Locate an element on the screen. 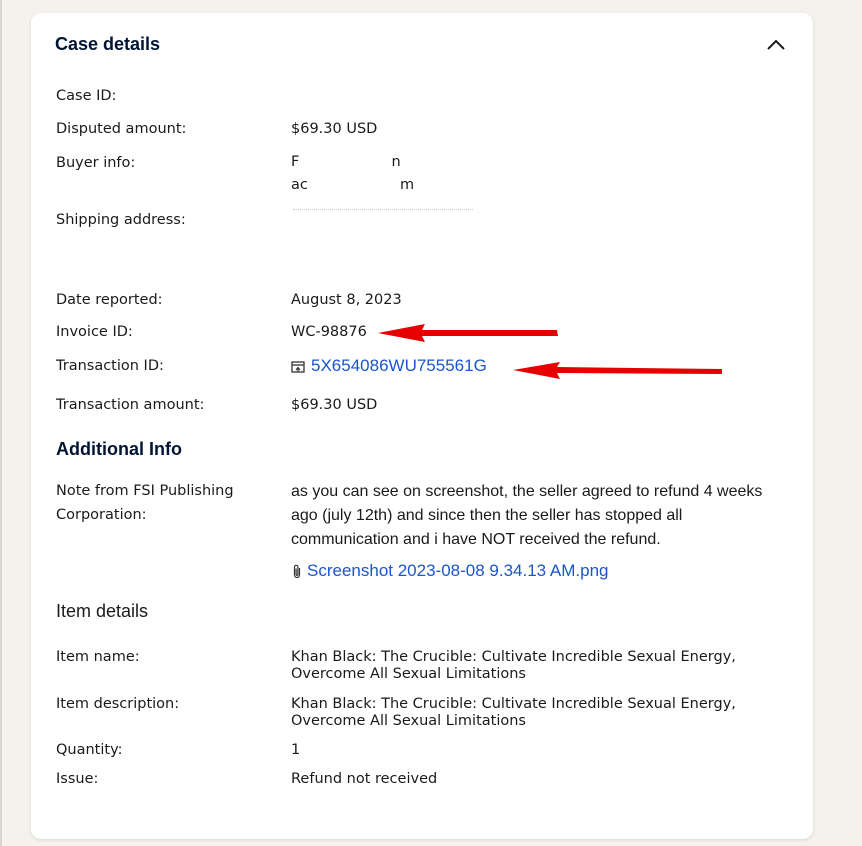 The width and height of the screenshot is (862, 846). external-link-icon is located at coordinates (298, 366).